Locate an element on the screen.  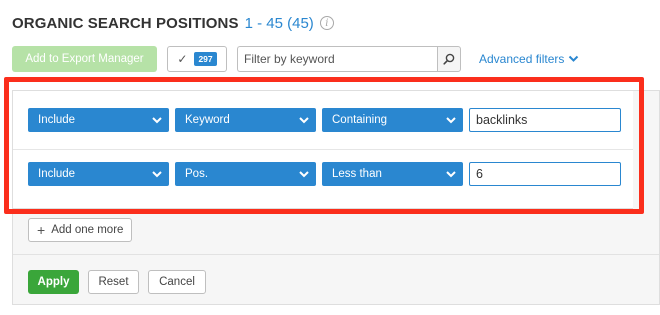
row-divider is located at coordinates (323, 149).